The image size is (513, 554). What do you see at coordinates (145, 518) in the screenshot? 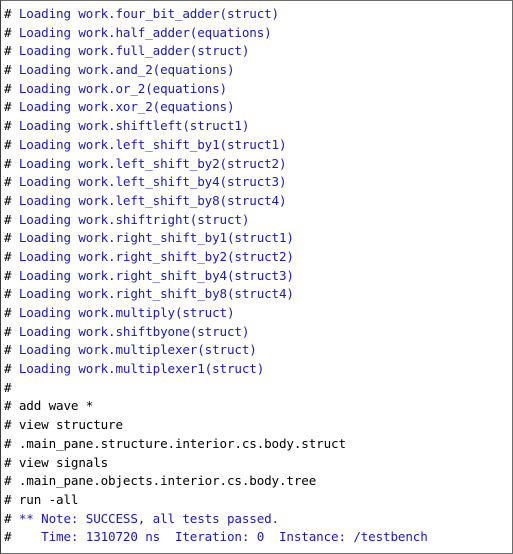
I see `line-text: ** Note: SUCCESS, all tests passed.` at bounding box center [145, 518].